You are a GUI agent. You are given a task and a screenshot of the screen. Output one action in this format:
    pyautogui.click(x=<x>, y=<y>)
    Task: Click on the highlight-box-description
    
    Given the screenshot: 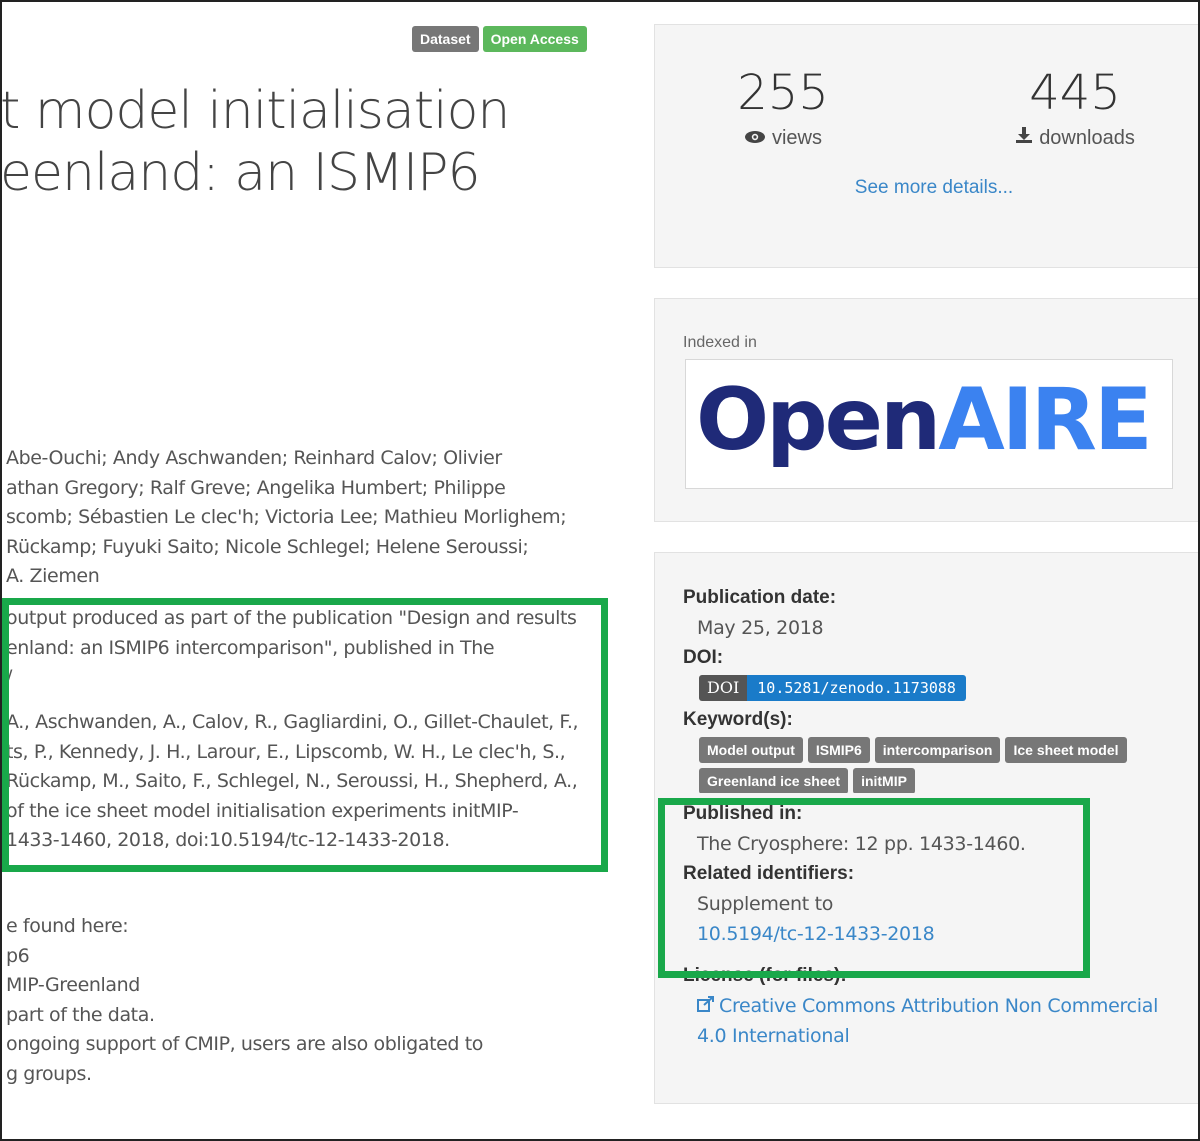 What is the action you would take?
    pyautogui.click(x=305, y=735)
    